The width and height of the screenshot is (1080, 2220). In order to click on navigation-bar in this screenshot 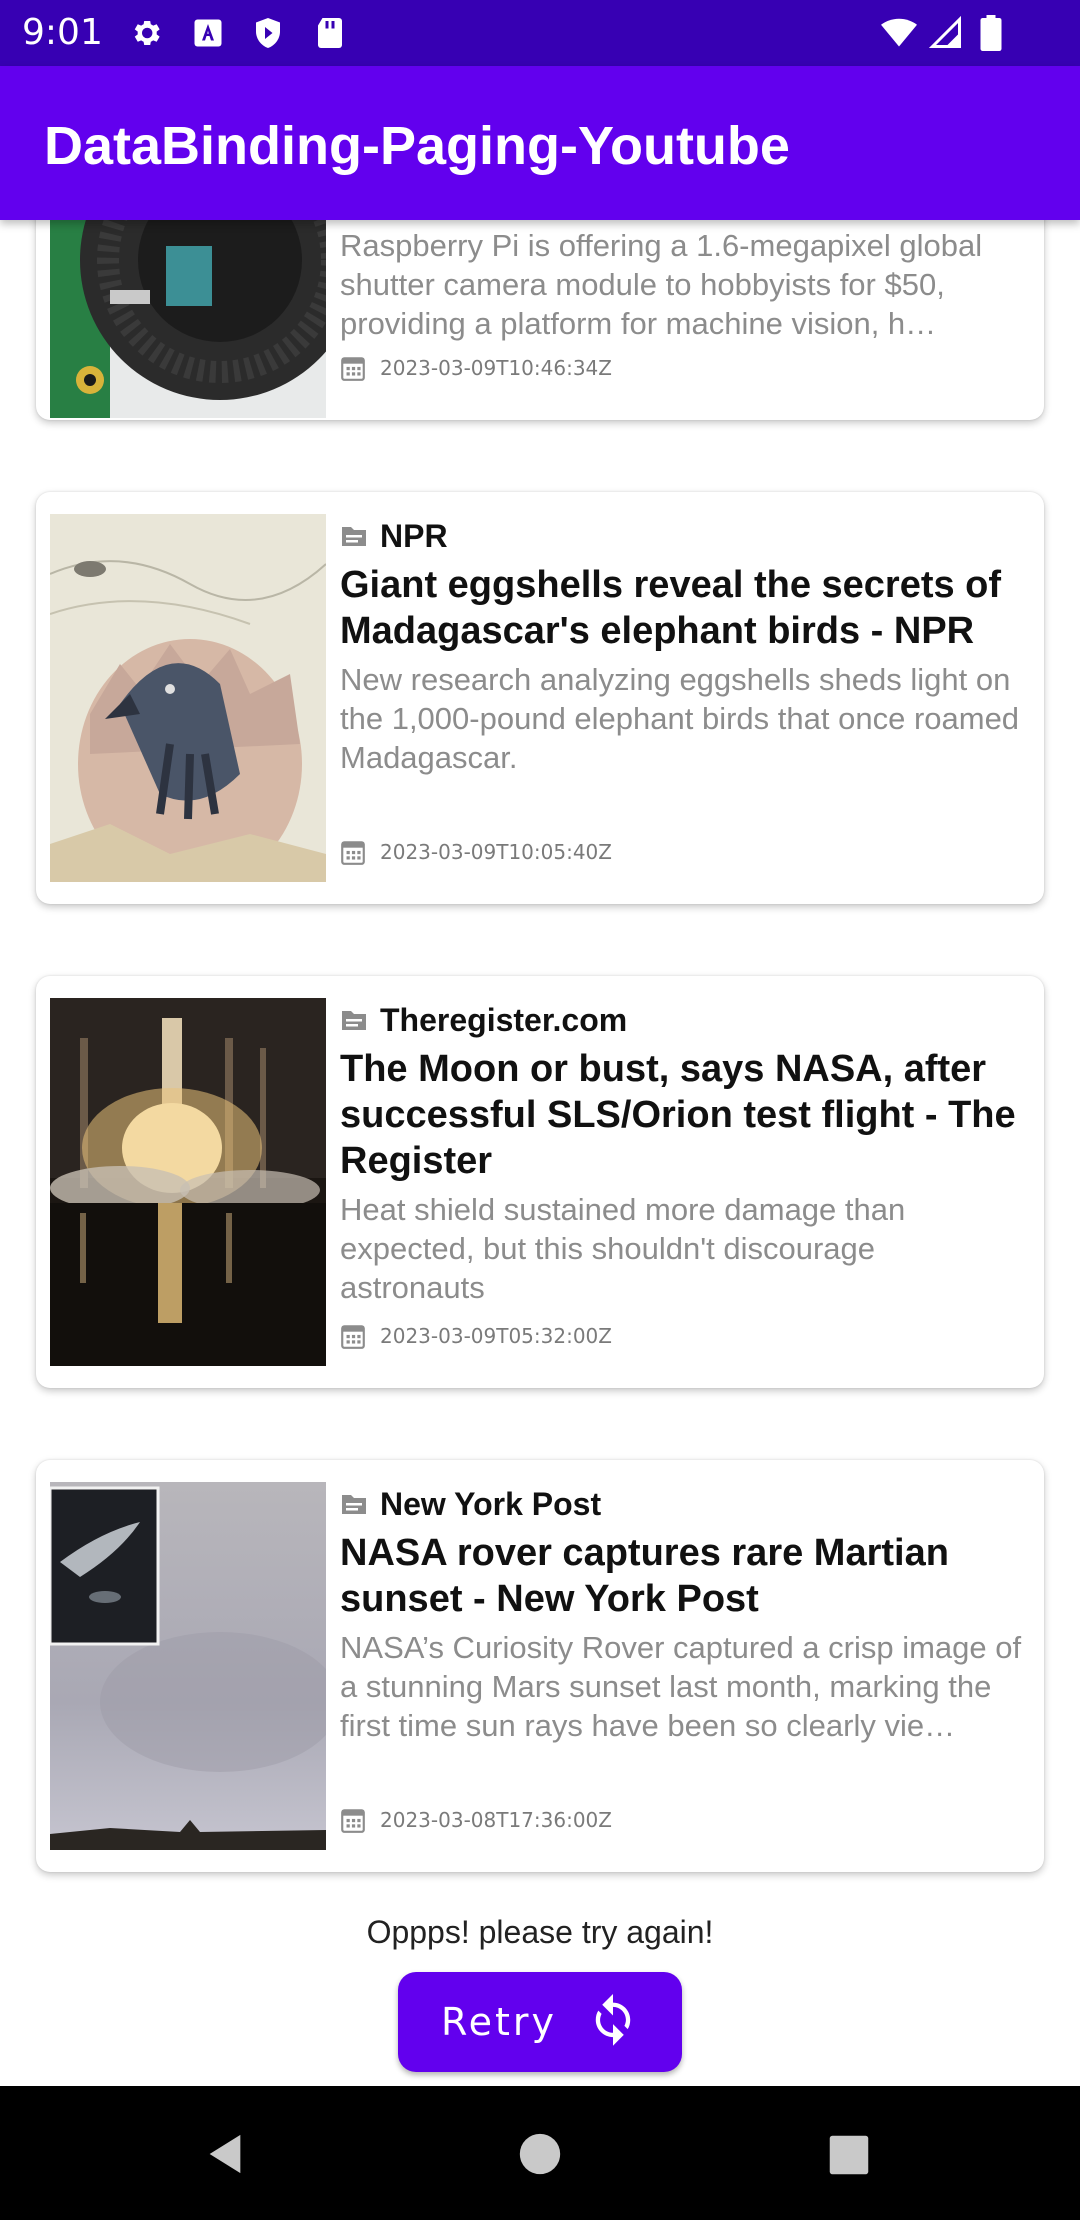, I will do `click(540, 2153)`.